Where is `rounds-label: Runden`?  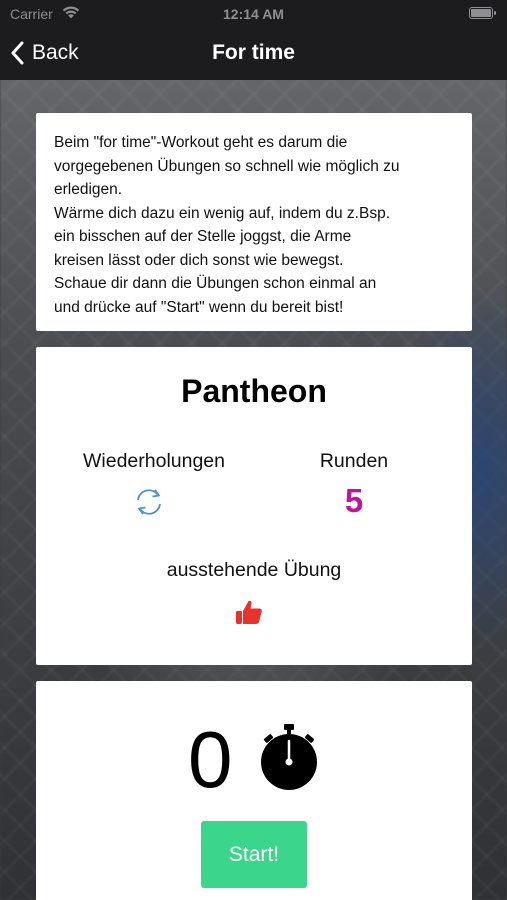
rounds-label: Runden is located at coordinates (354, 461).